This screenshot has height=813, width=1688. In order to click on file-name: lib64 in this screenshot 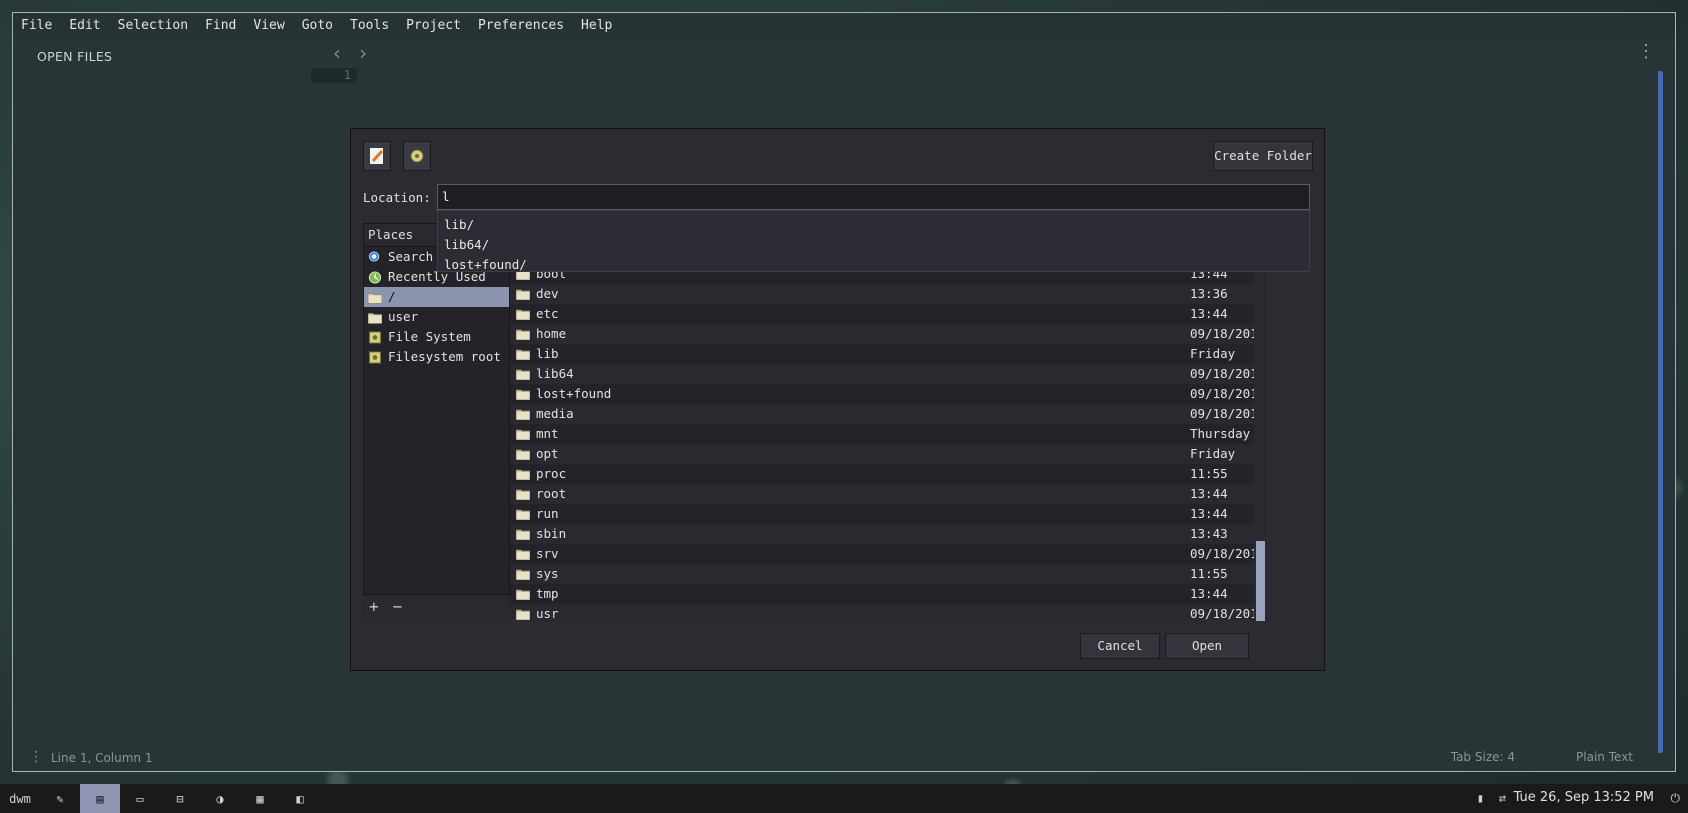, I will do `click(555, 373)`.